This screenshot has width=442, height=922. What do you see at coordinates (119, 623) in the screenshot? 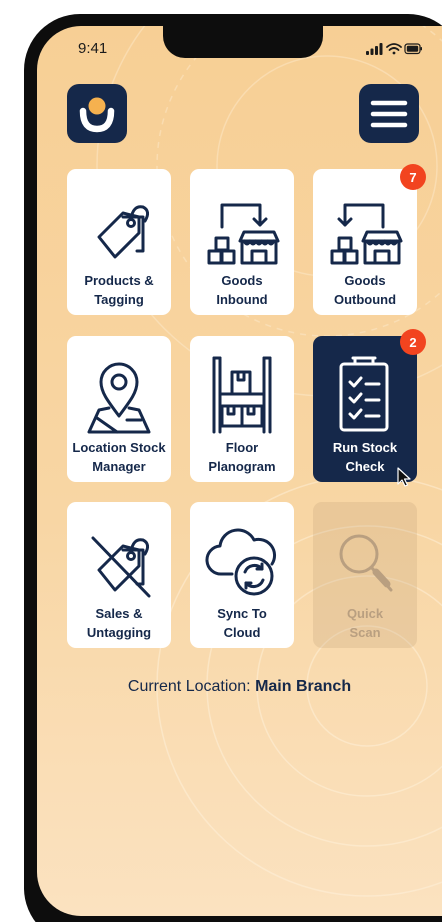
I see `tile-label: Sales & Untagging` at bounding box center [119, 623].